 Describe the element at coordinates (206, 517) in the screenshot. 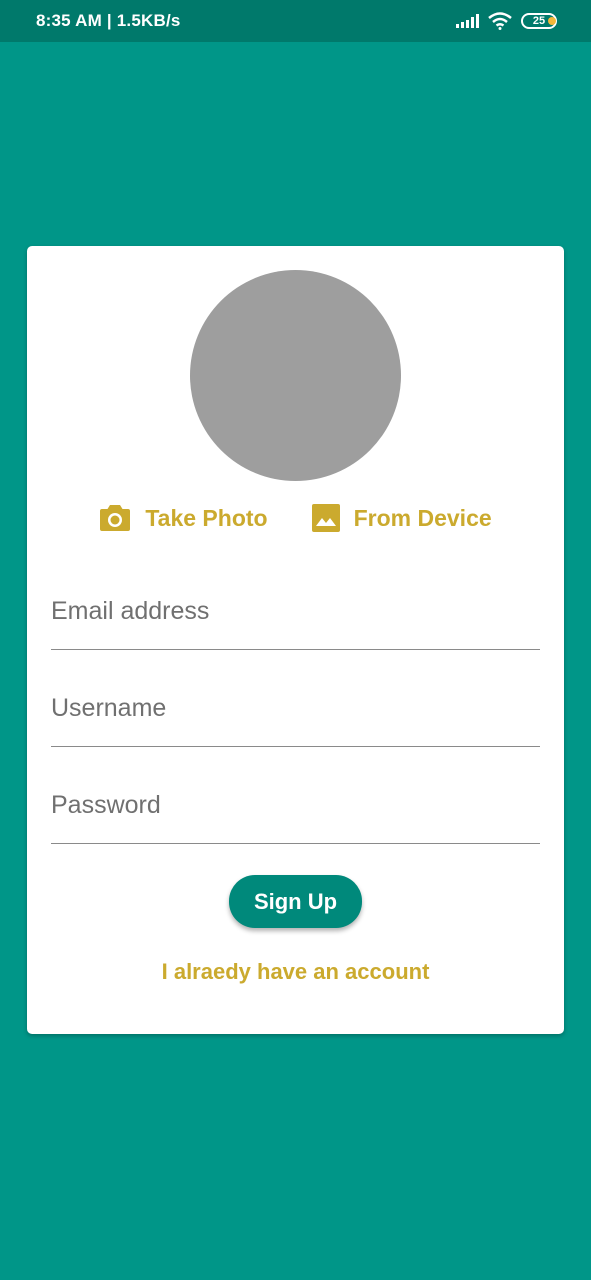

I see `take-photo-label: Take Photo` at that location.